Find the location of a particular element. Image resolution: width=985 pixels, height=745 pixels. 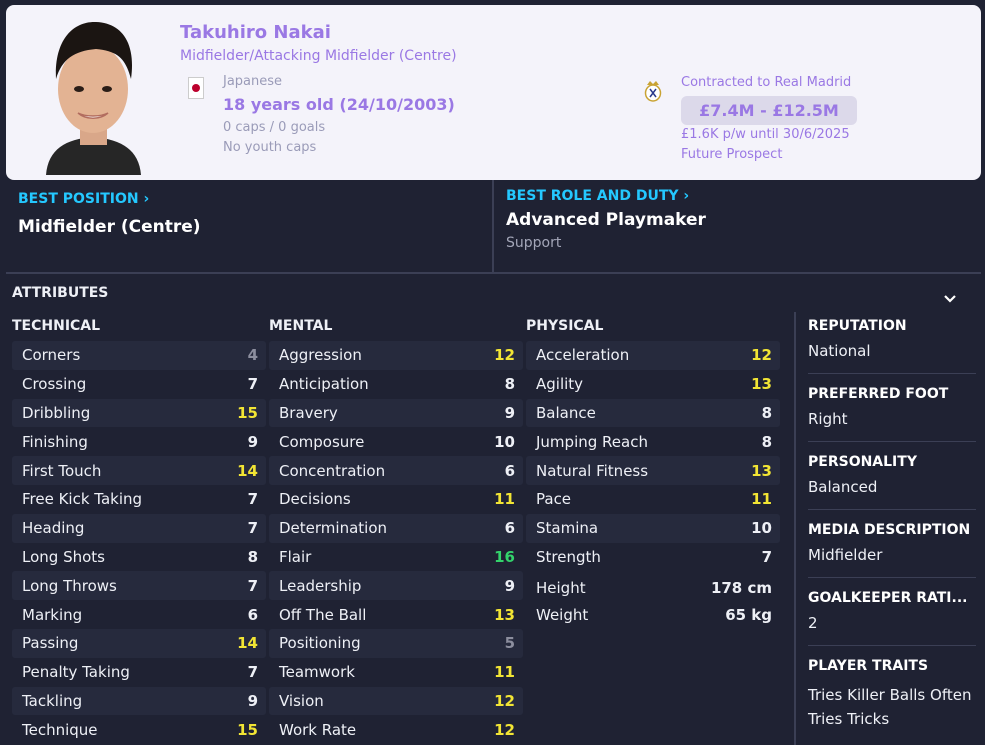

attributes-title: ATTRIBUTES is located at coordinates (60, 293).